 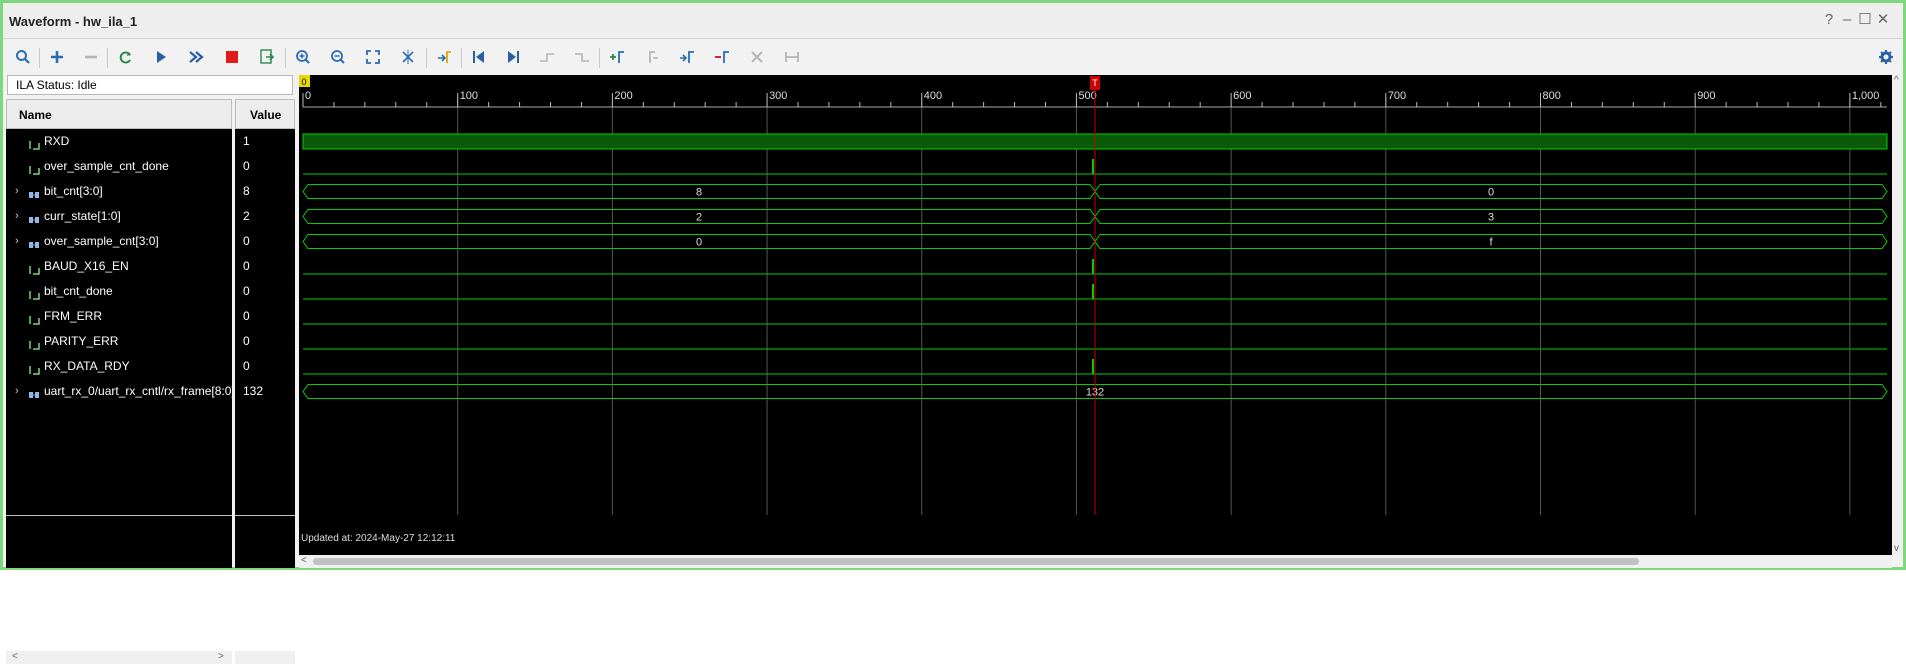 What do you see at coordinates (479, 57) in the screenshot?
I see `goto-first-icon` at bounding box center [479, 57].